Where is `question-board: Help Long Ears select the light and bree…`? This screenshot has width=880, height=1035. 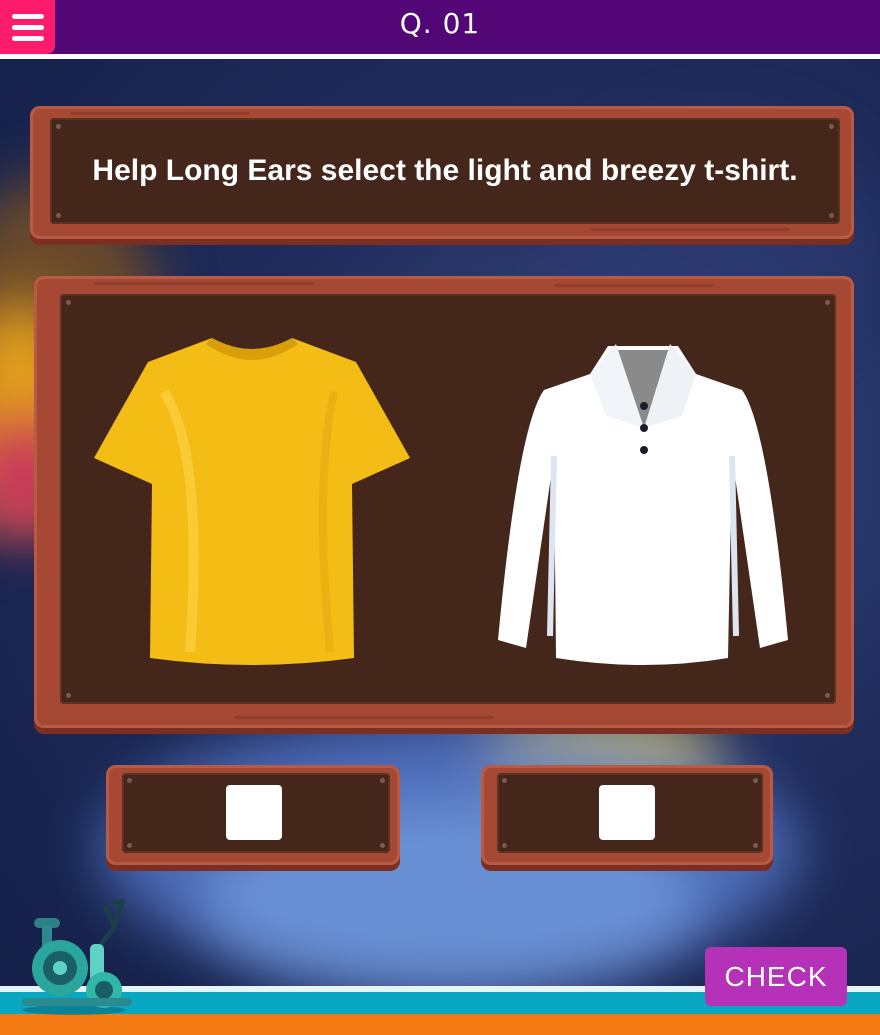 question-board: Help Long Ears select the light and bree… is located at coordinates (442, 172).